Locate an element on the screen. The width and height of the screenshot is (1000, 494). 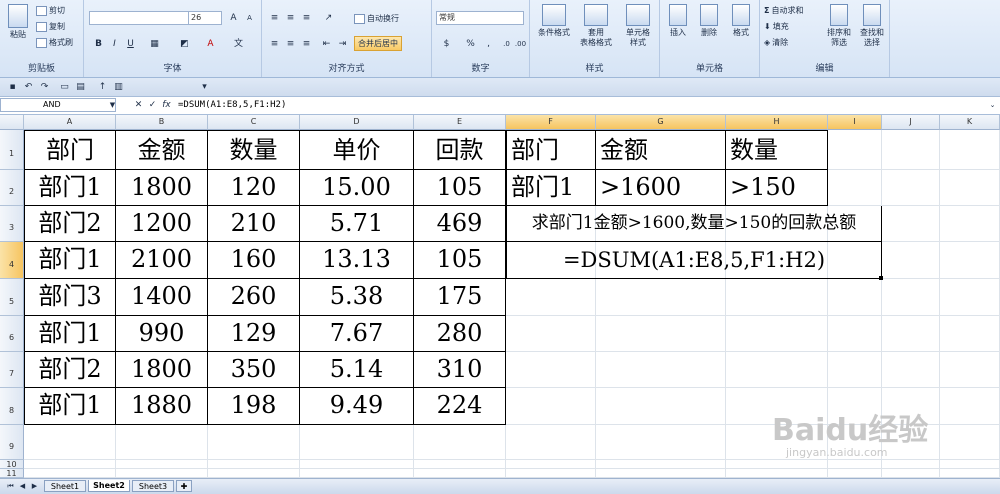
formula-input: =DSUM(A1:E8,5,F1:H2) is located at coordinates (232, 105).